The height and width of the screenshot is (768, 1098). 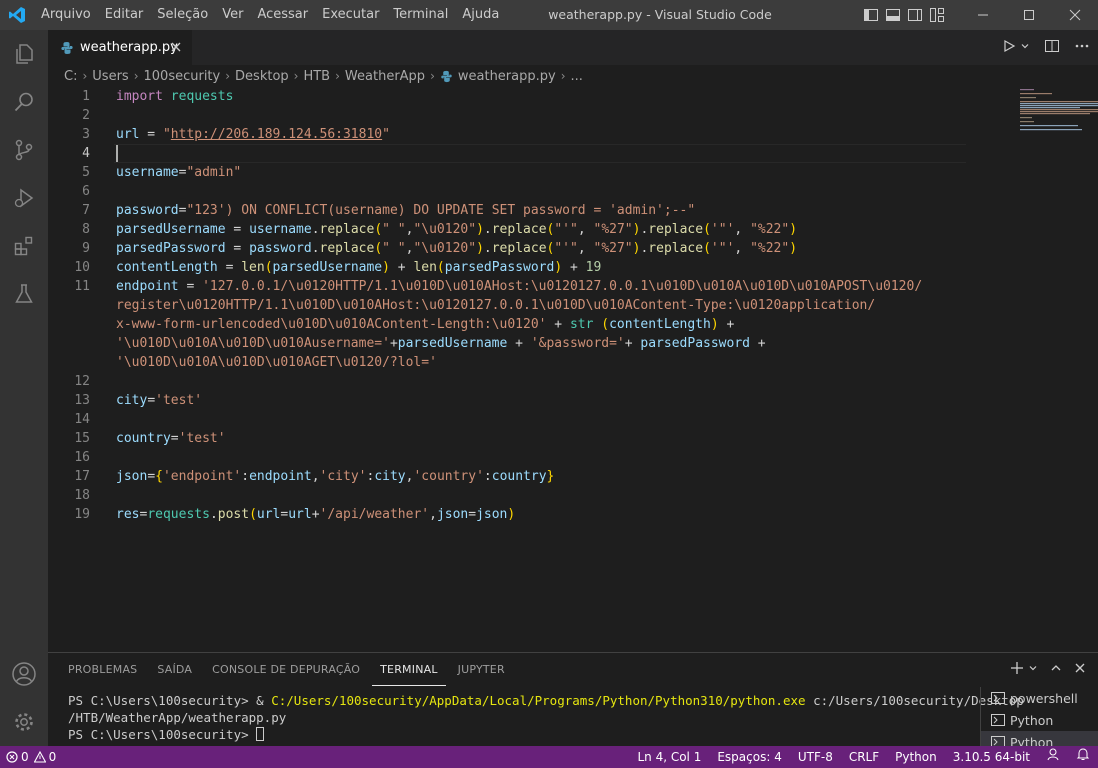 I want to click on line-number: 5, so click(x=86, y=172).